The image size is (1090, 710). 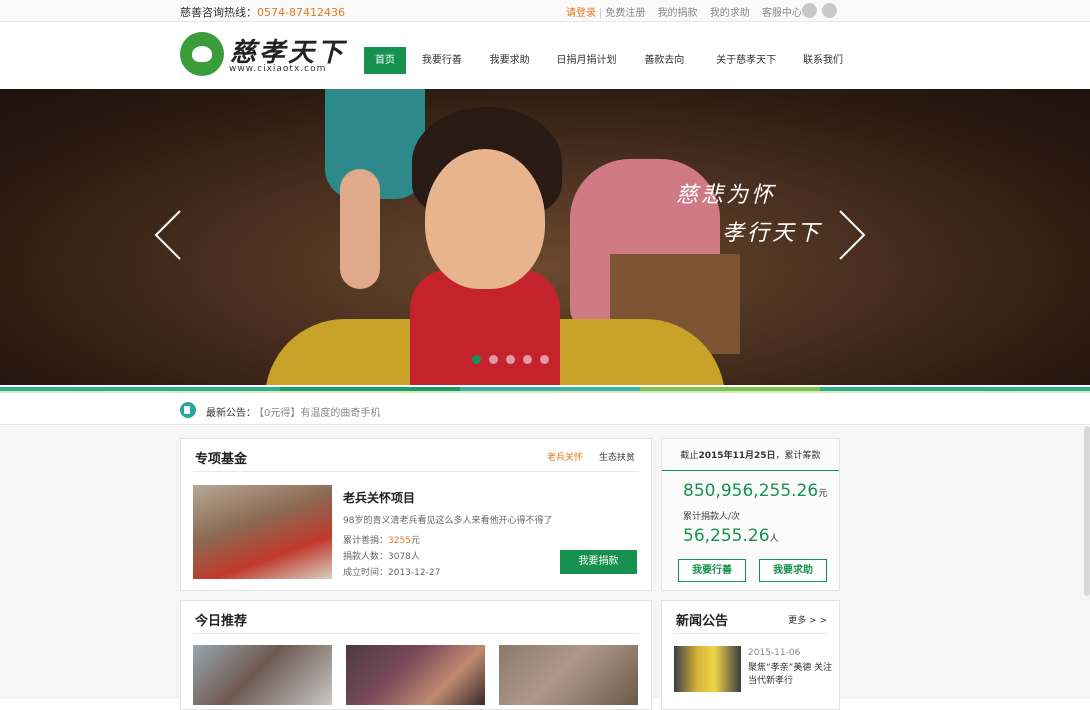 I want to click on nav-fund-usage: 善款去向, so click(x=664, y=60).